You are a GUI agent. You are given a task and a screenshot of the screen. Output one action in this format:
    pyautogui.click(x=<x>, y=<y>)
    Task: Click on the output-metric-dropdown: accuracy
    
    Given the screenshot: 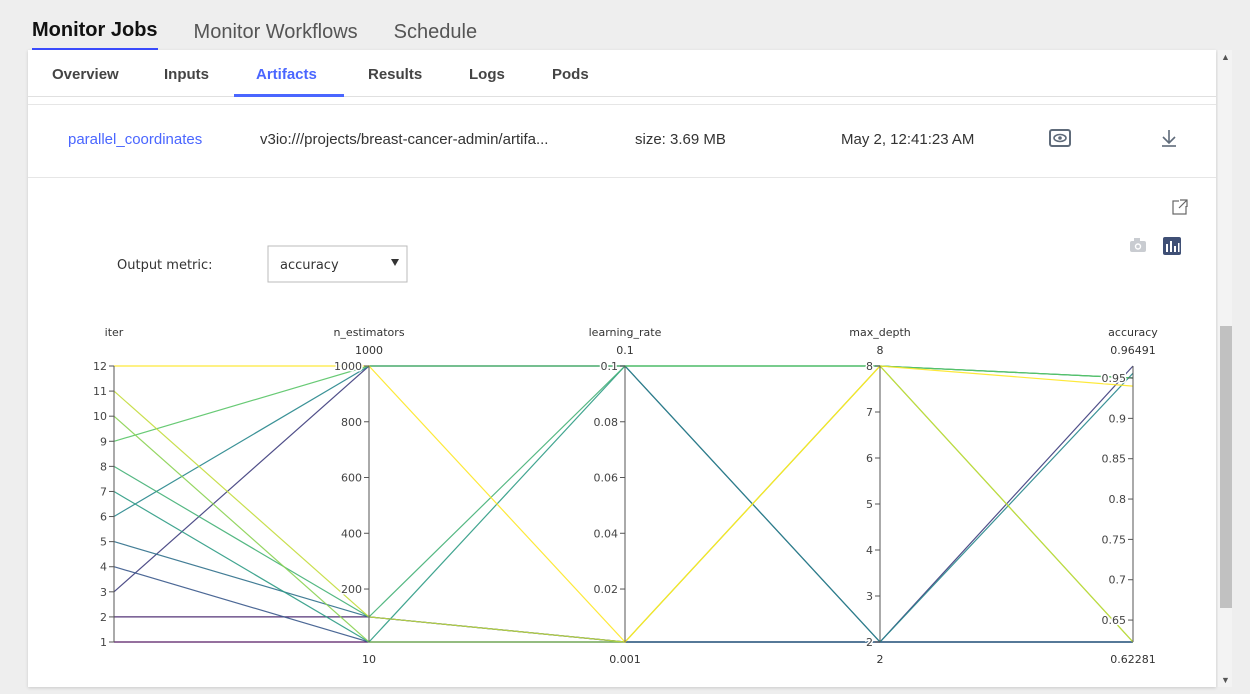 What is the action you would take?
    pyautogui.click(x=337, y=264)
    